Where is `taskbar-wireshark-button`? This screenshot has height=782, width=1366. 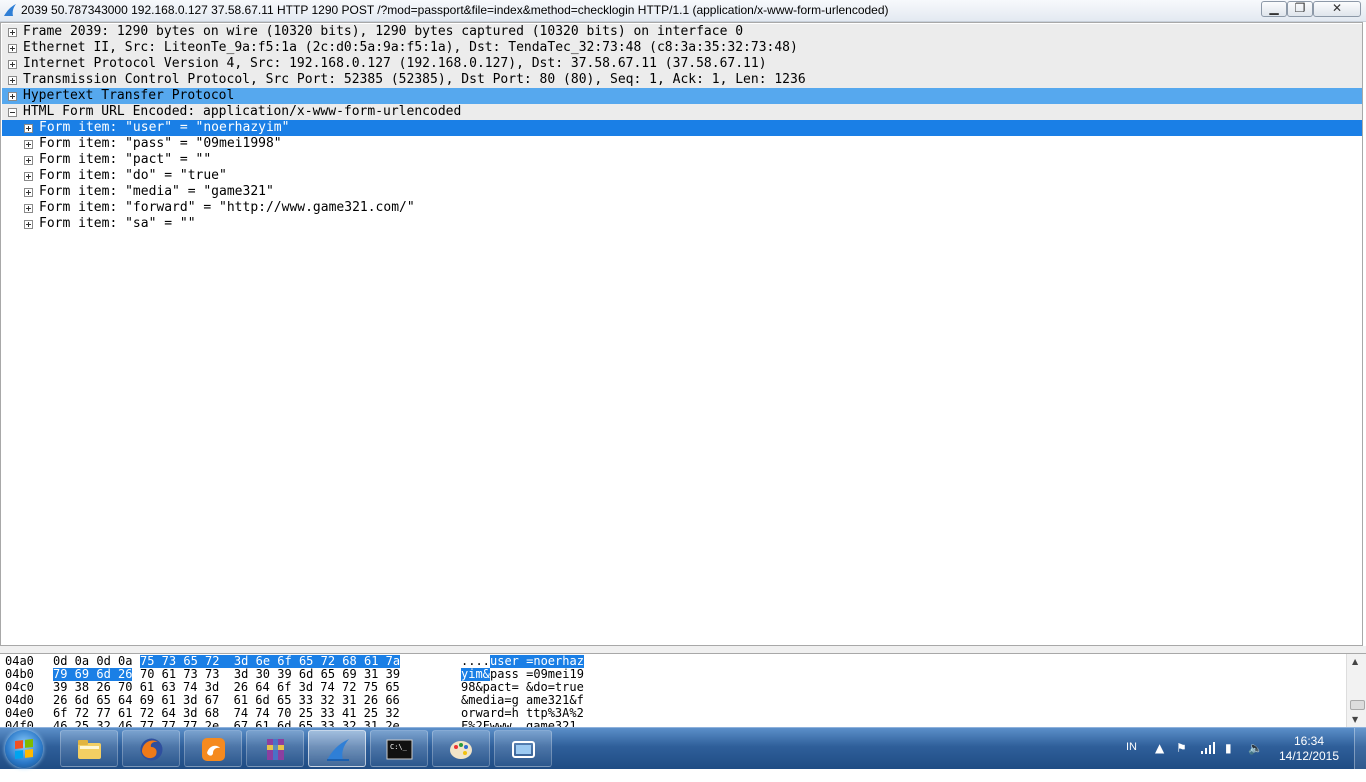
taskbar-wireshark-button is located at coordinates (337, 748).